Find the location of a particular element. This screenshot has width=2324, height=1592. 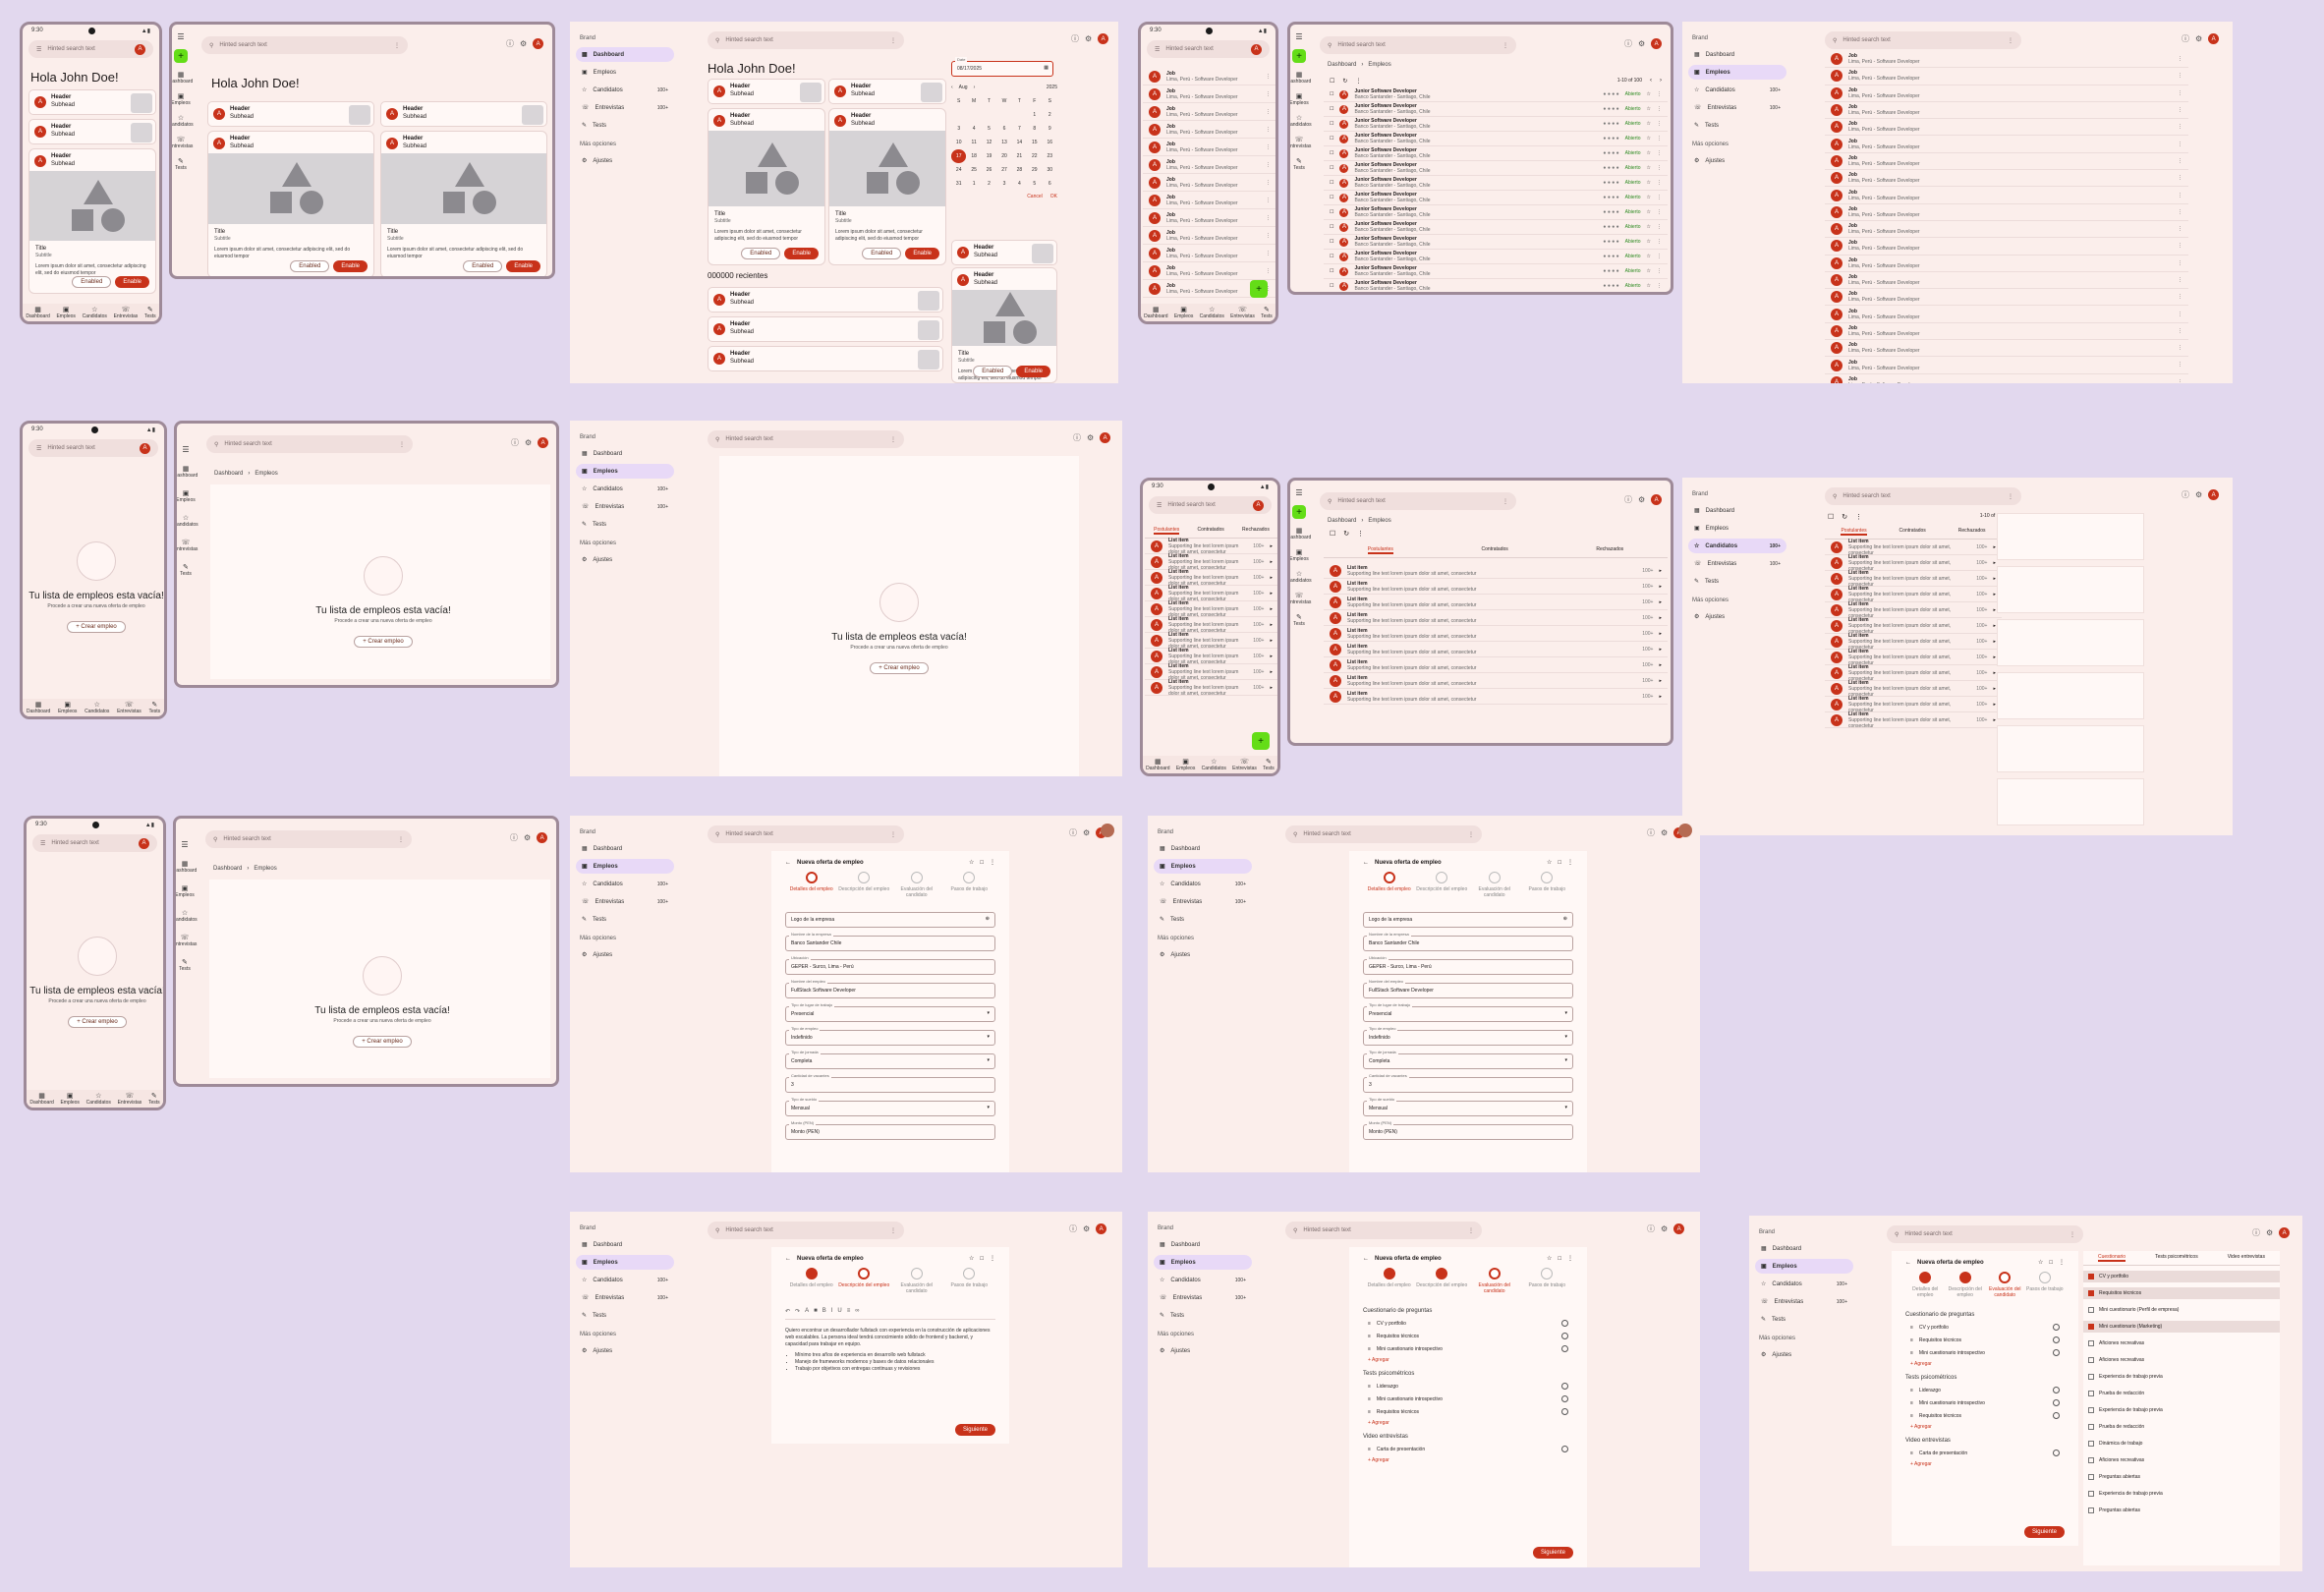

create-job-button: + Crear empleo is located at coordinates (97, 627).